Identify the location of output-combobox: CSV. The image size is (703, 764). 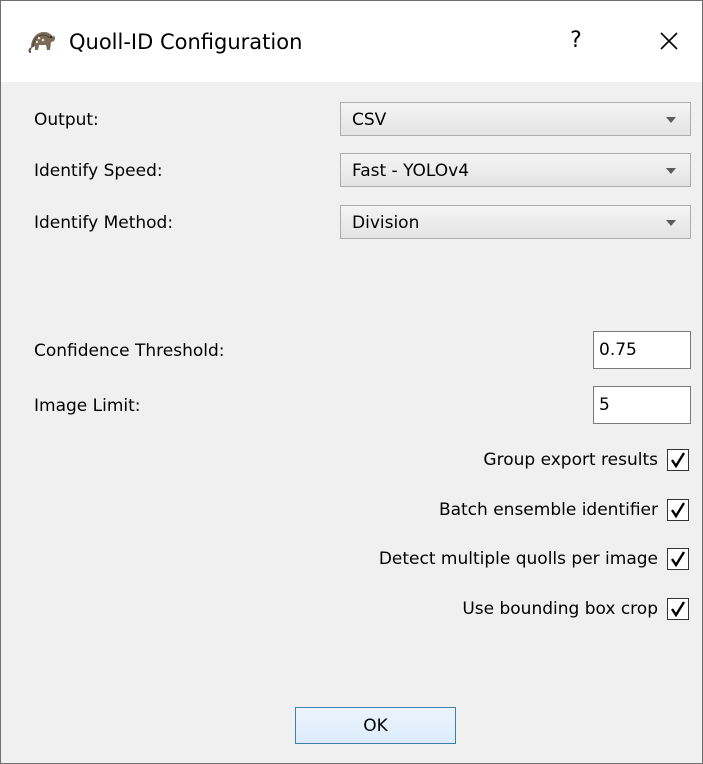
(515, 119).